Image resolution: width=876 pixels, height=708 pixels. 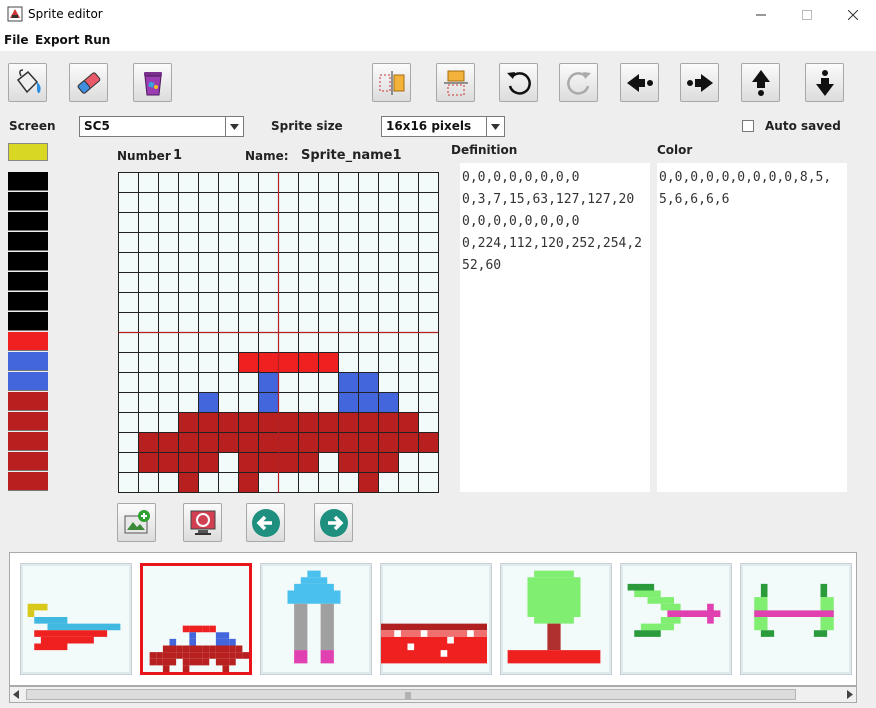 I want to click on selected-color-swatch, so click(x=28, y=152).